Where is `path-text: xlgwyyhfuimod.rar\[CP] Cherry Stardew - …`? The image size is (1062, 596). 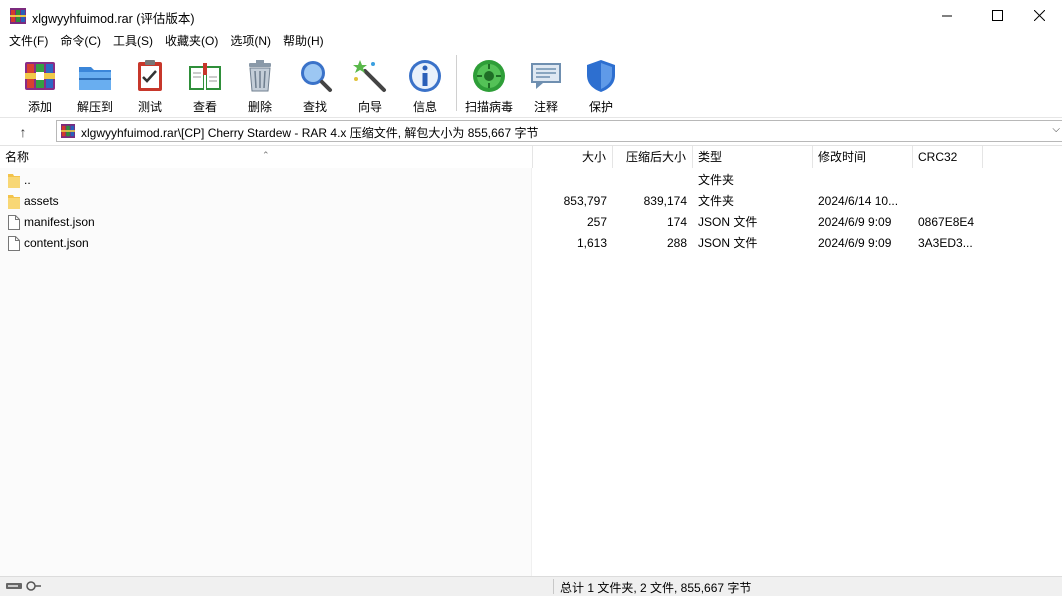 path-text: xlgwyyhfuimod.rar\[CP] Cherry Stardew - … is located at coordinates (310, 133).